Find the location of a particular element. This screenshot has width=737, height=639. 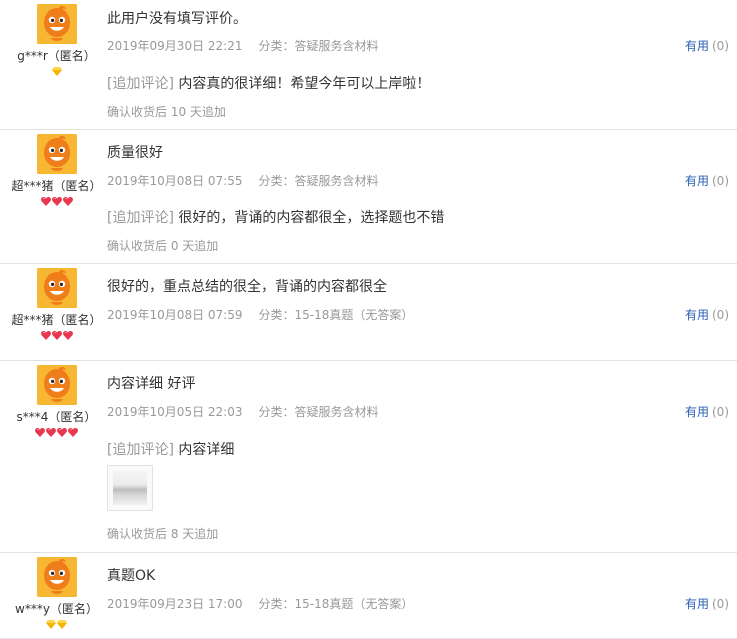

review-date: 2019年10月08日 07:55 is located at coordinates (175, 181).